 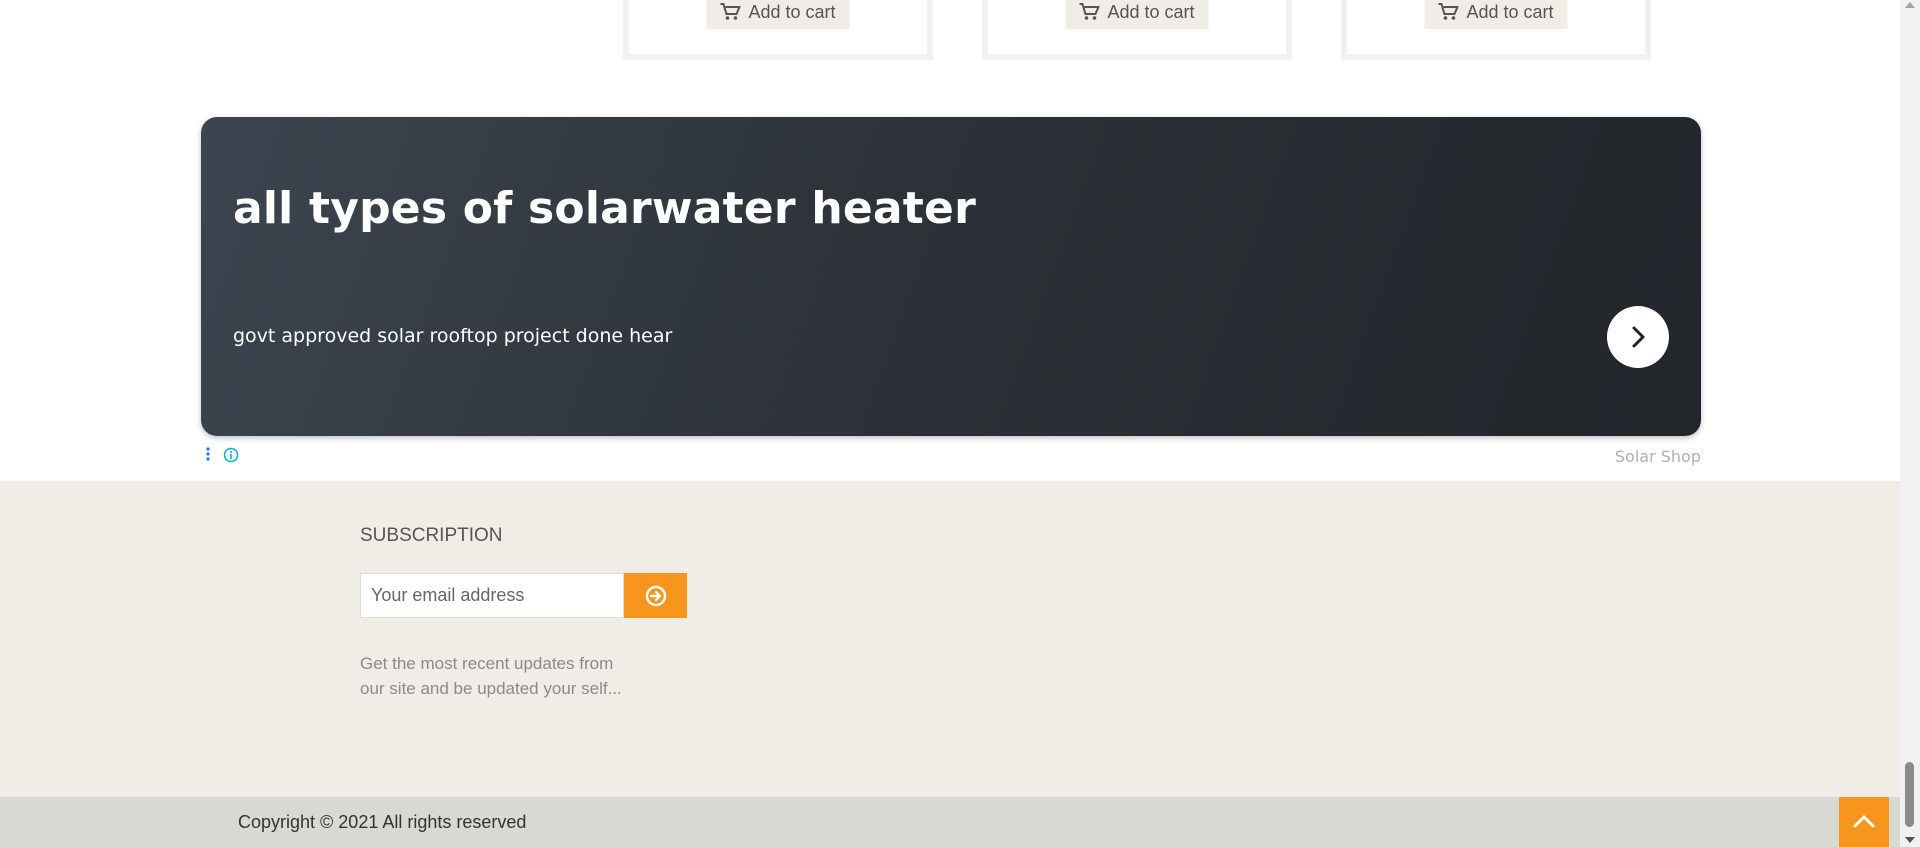 I want to click on ad-next-button, so click(x=1638, y=337).